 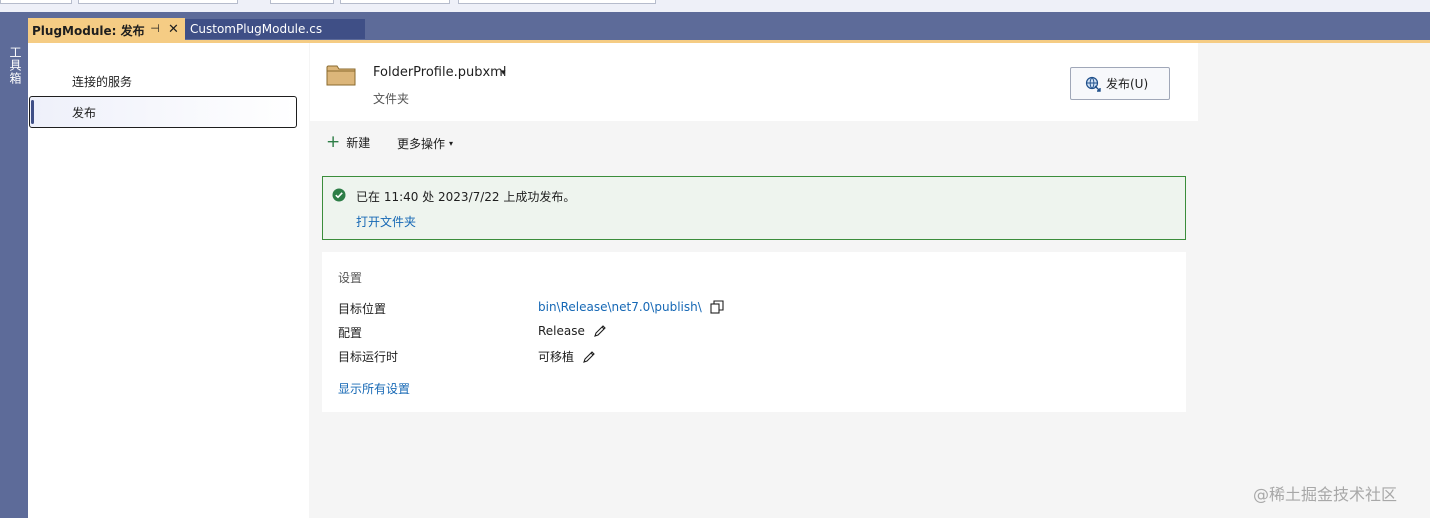 What do you see at coordinates (717, 307) in the screenshot?
I see `copy-icon` at bounding box center [717, 307].